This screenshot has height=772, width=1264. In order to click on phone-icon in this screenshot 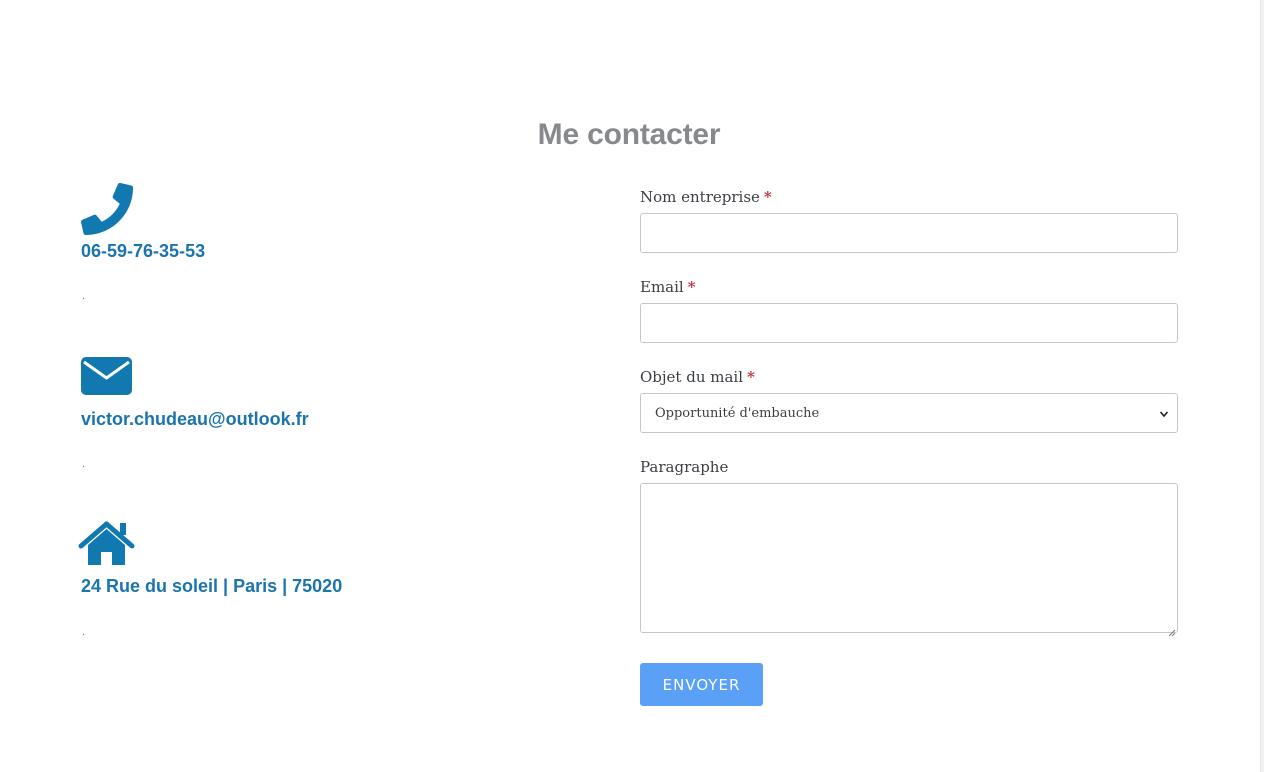, I will do `click(107, 211)`.